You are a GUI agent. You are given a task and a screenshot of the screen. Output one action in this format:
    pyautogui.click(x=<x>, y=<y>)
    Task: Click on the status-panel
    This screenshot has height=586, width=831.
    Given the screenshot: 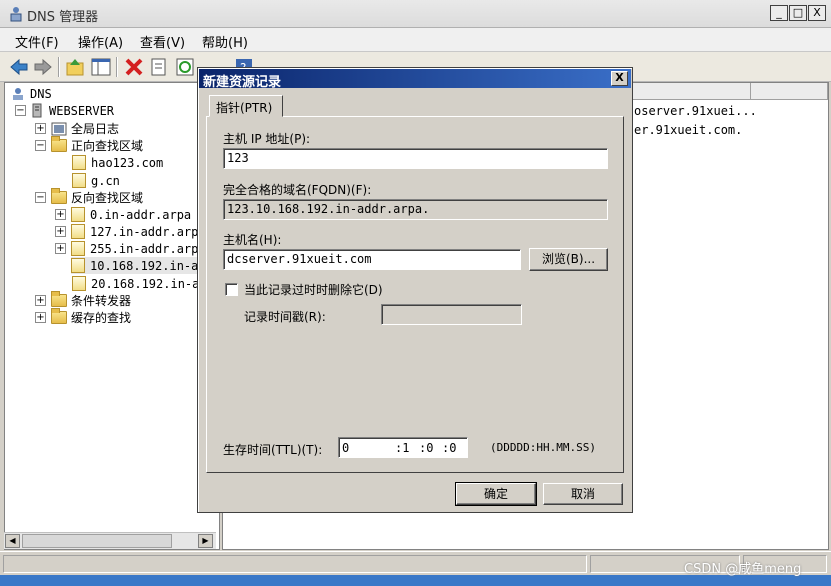 What is the action you would take?
    pyautogui.click(x=295, y=564)
    